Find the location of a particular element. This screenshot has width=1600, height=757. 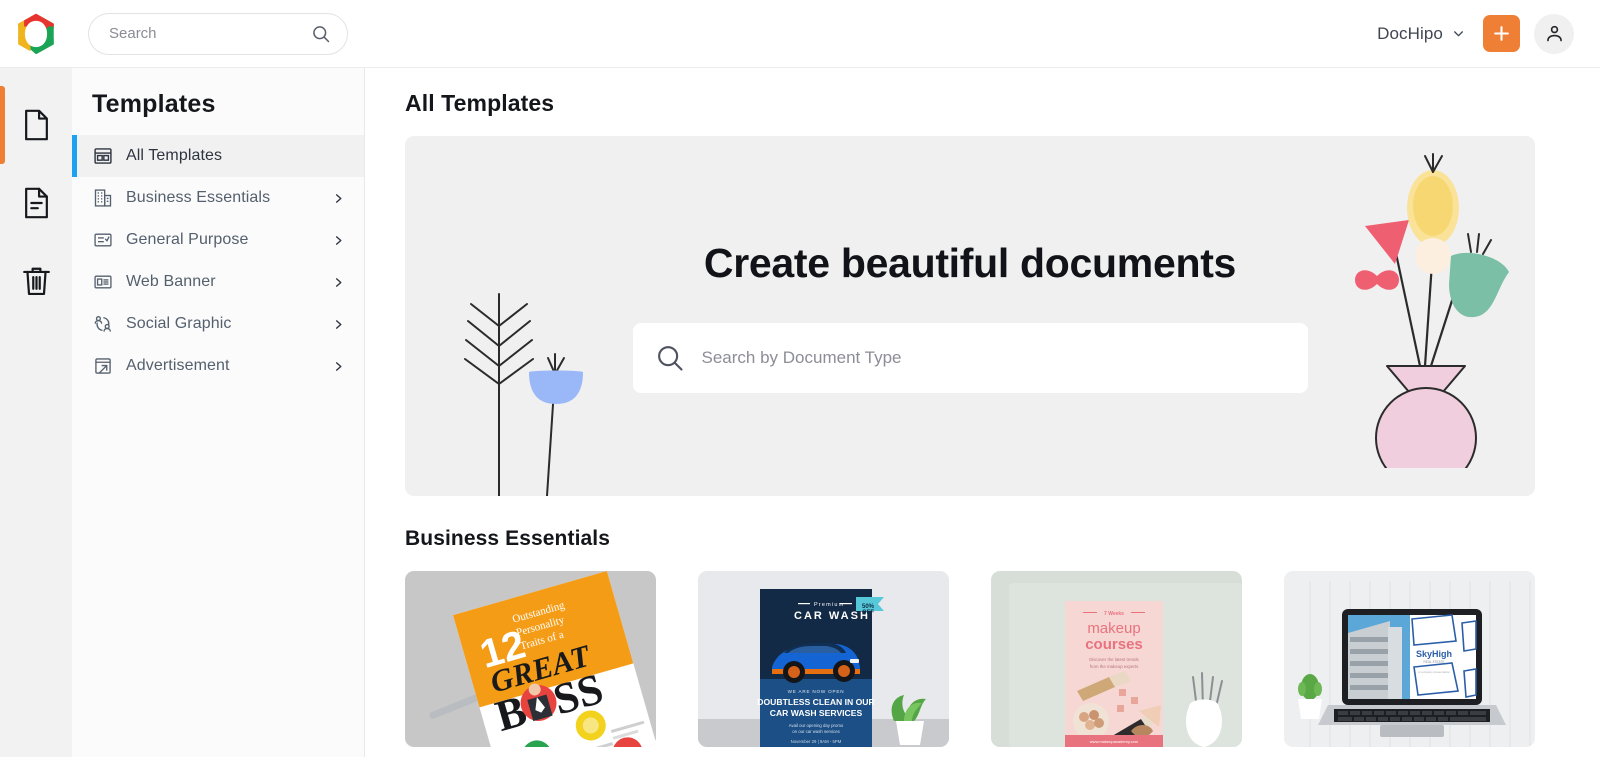

sidebar-item-social-graphic: Social Graphic is located at coordinates (218, 324).